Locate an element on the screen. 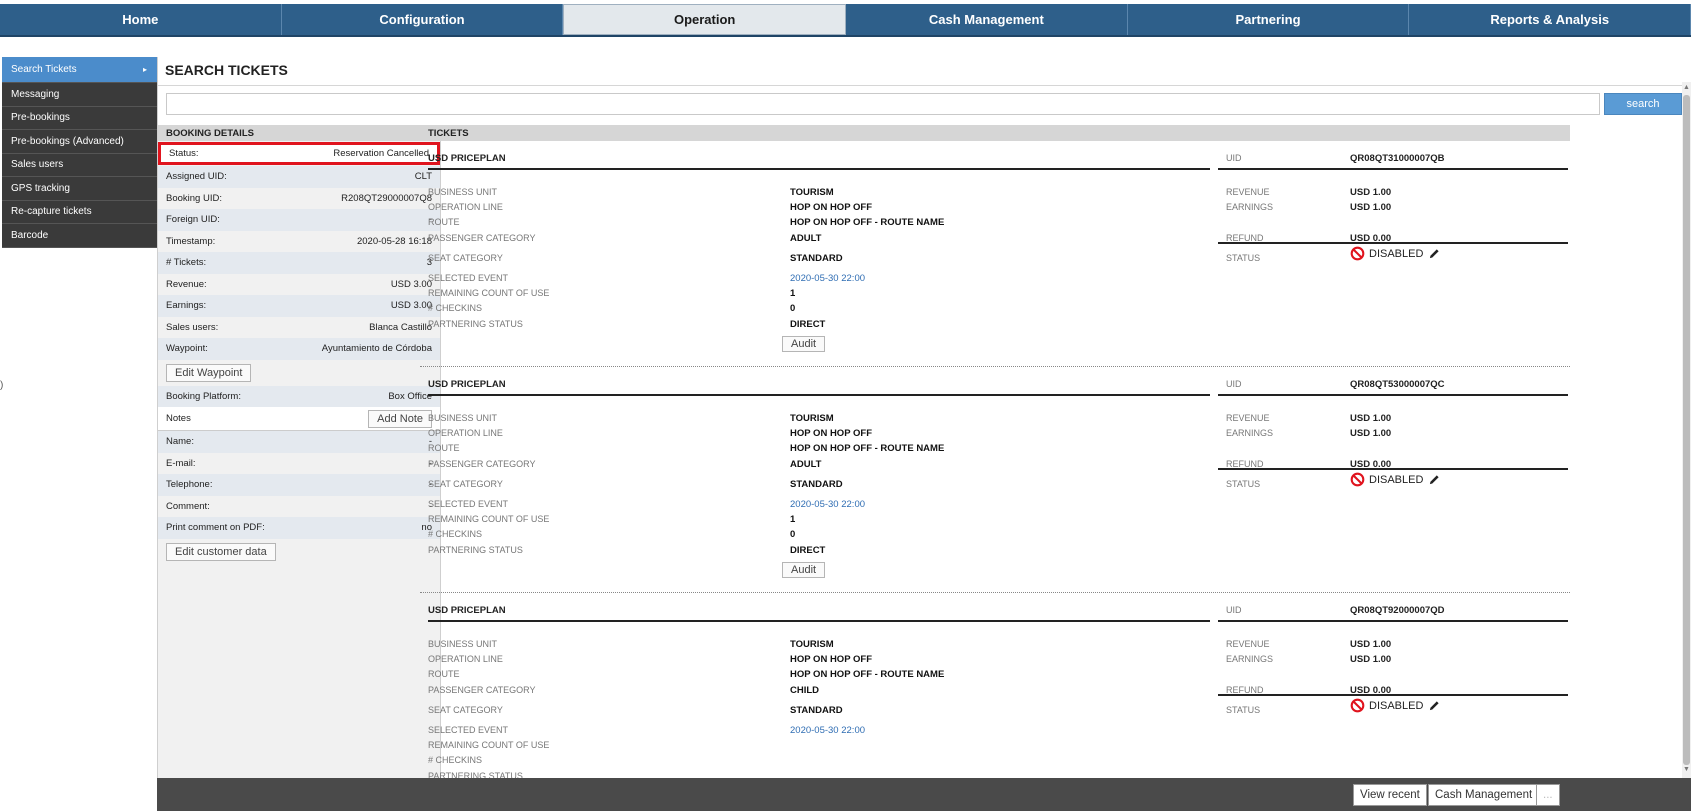 The image size is (1691, 811). sidebar-item-search-tickets: Search Tickets ▸ is located at coordinates (79, 70).